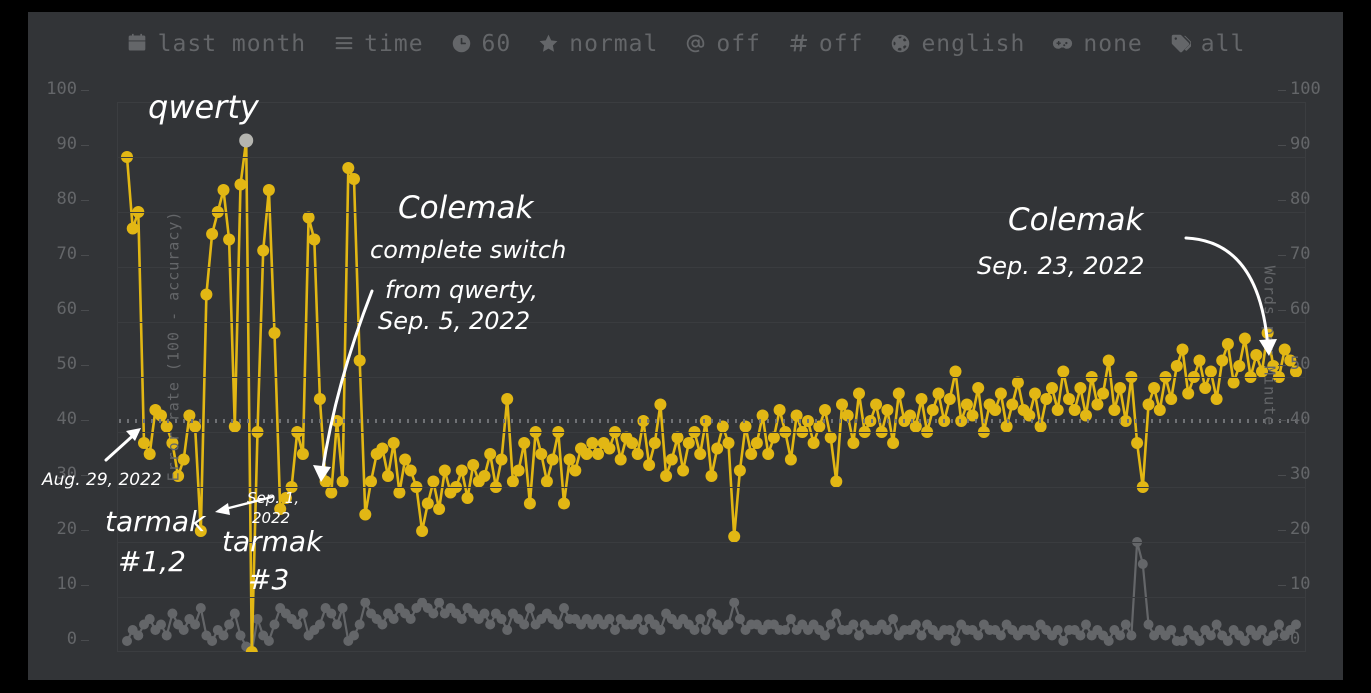  Describe the element at coordinates (1300, 529) in the screenshot. I see `right-axis-tick-label: 20` at that location.